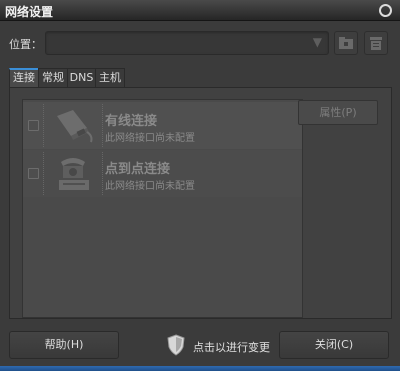  Describe the element at coordinates (53, 77) in the screenshot. I see `tab-general: 常规` at that location.